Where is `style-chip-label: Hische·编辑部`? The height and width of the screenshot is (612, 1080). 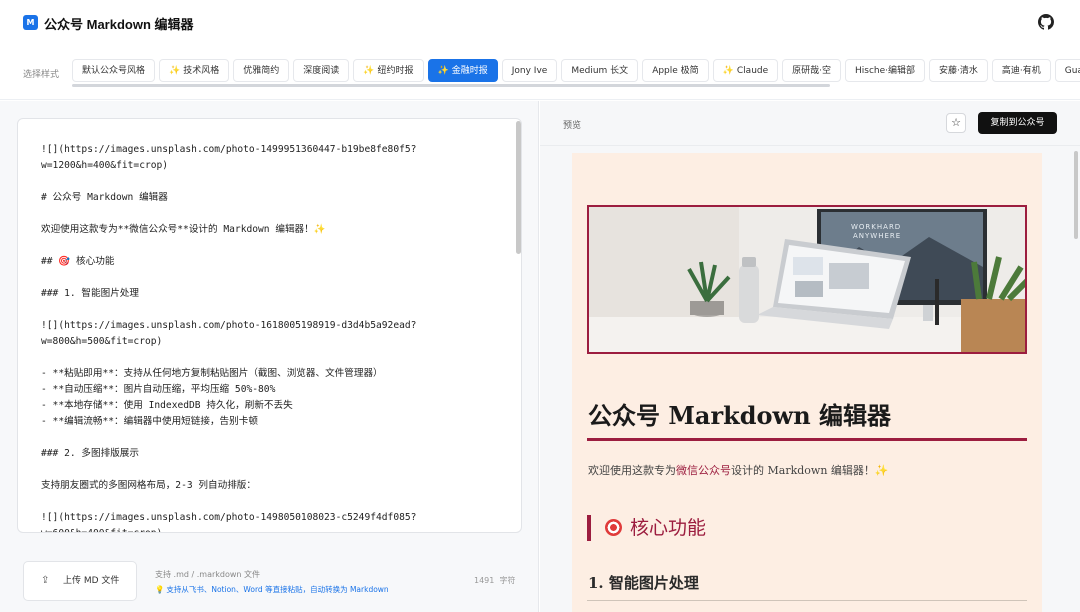 style-chip-label: Hische·编辑部 is located at coordinates (885, 71).